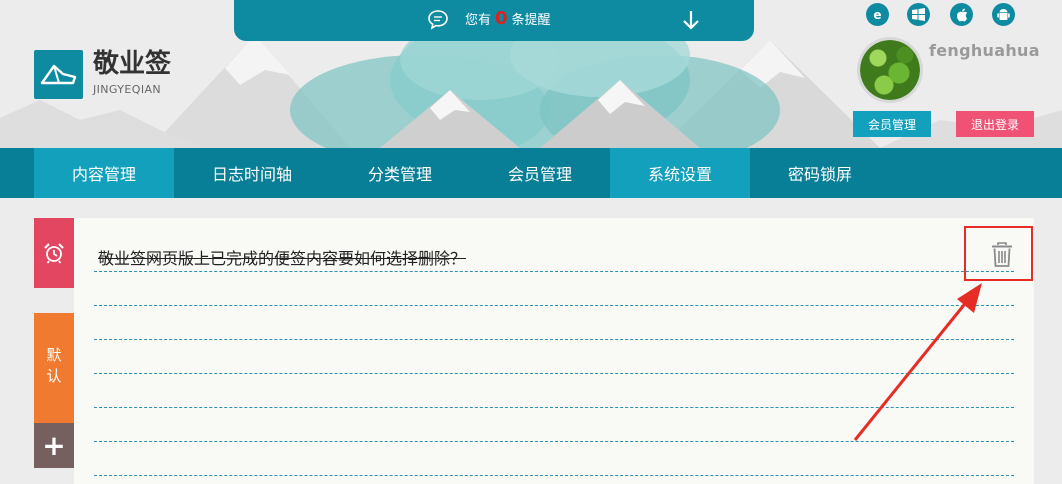 Image resolution: width=1062 pixels, height=484 pixels. I want to click on alarm-clock-icon, so click(54, 253).